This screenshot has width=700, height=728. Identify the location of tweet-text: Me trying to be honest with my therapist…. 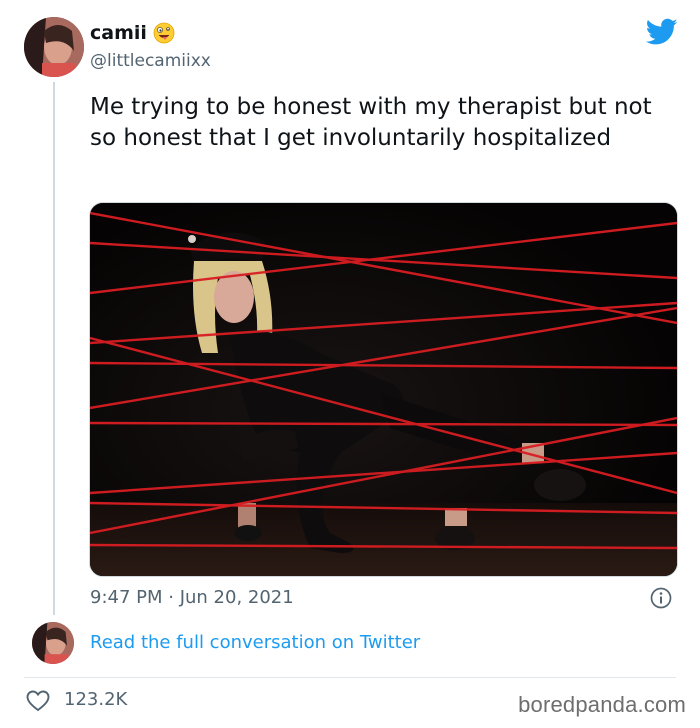
(371, 122).